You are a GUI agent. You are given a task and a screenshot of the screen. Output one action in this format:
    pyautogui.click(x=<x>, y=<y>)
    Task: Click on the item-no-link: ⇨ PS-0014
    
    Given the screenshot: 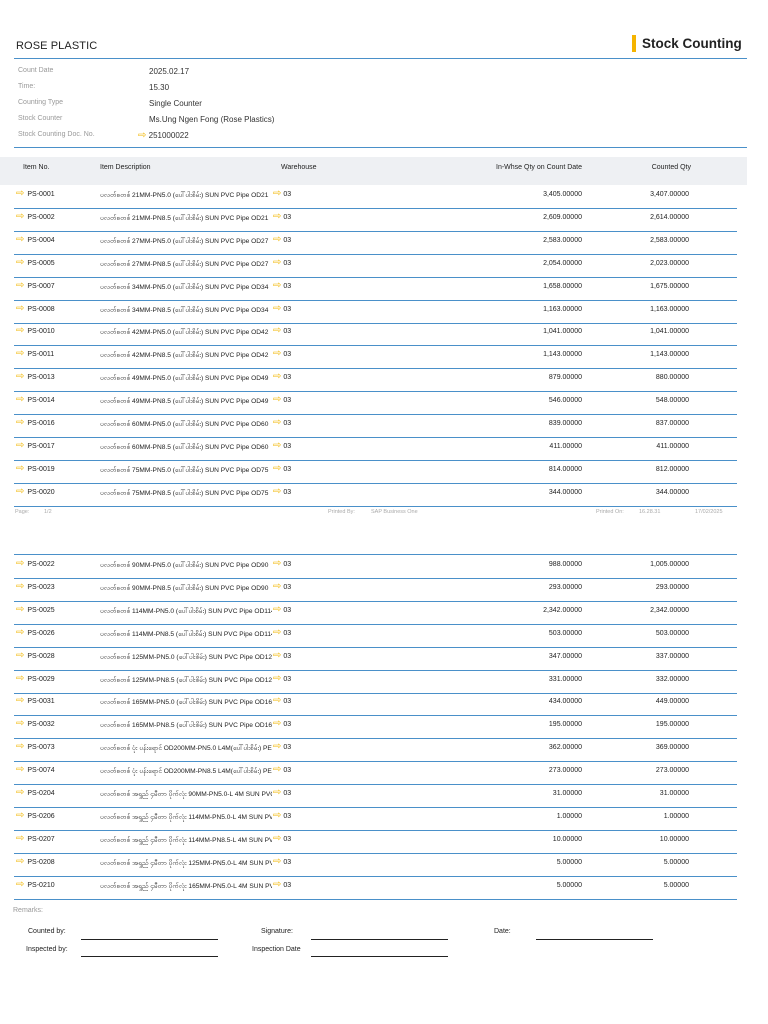 What is the action you would take?
    pyautogui.click(x=35, y=400)
    